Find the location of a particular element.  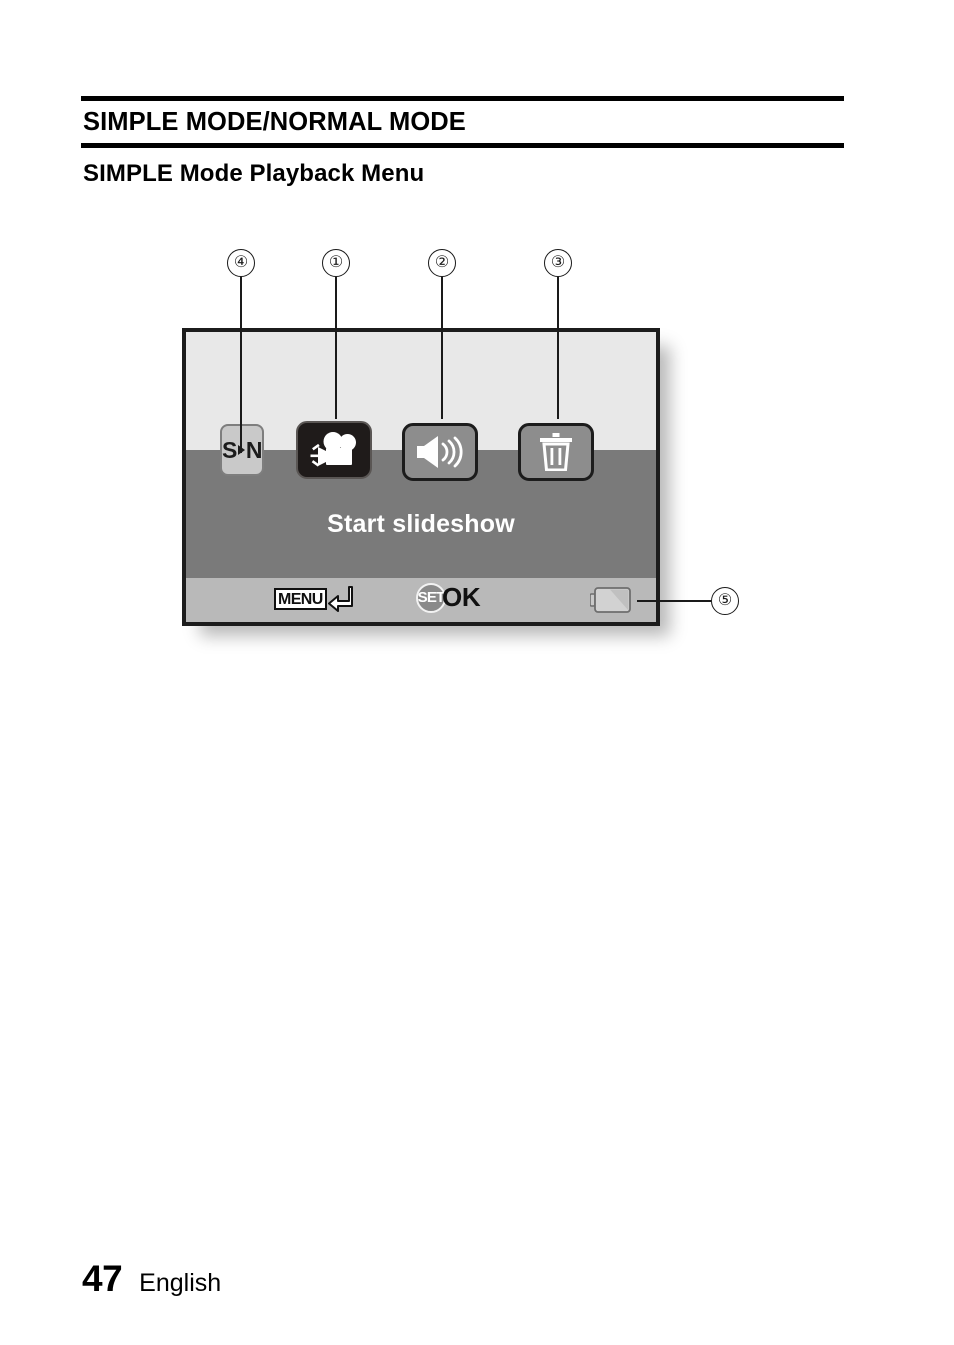

callout-2: ② is located at coordinates (442, 263).